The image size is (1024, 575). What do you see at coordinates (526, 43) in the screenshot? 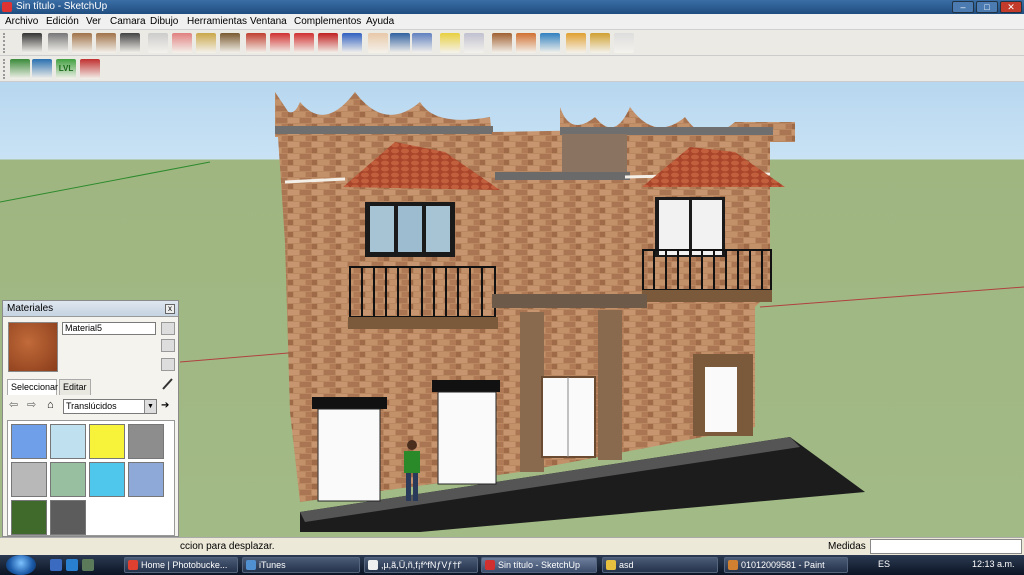
I see `share-model-tool-icon` at bounding box center [526, 43].